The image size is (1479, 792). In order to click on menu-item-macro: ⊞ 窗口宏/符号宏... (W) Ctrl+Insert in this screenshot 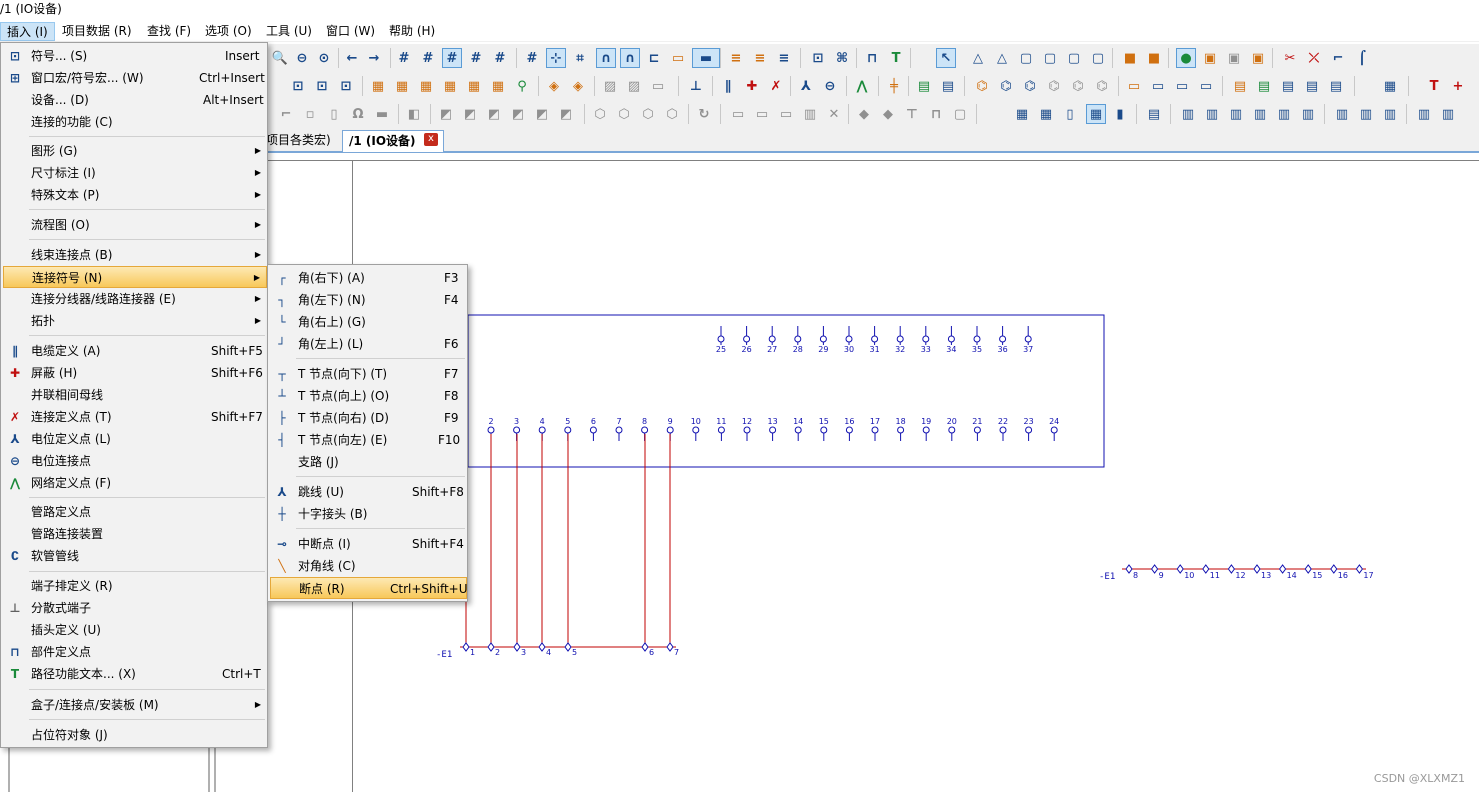, I will do `click(135, 78)`.